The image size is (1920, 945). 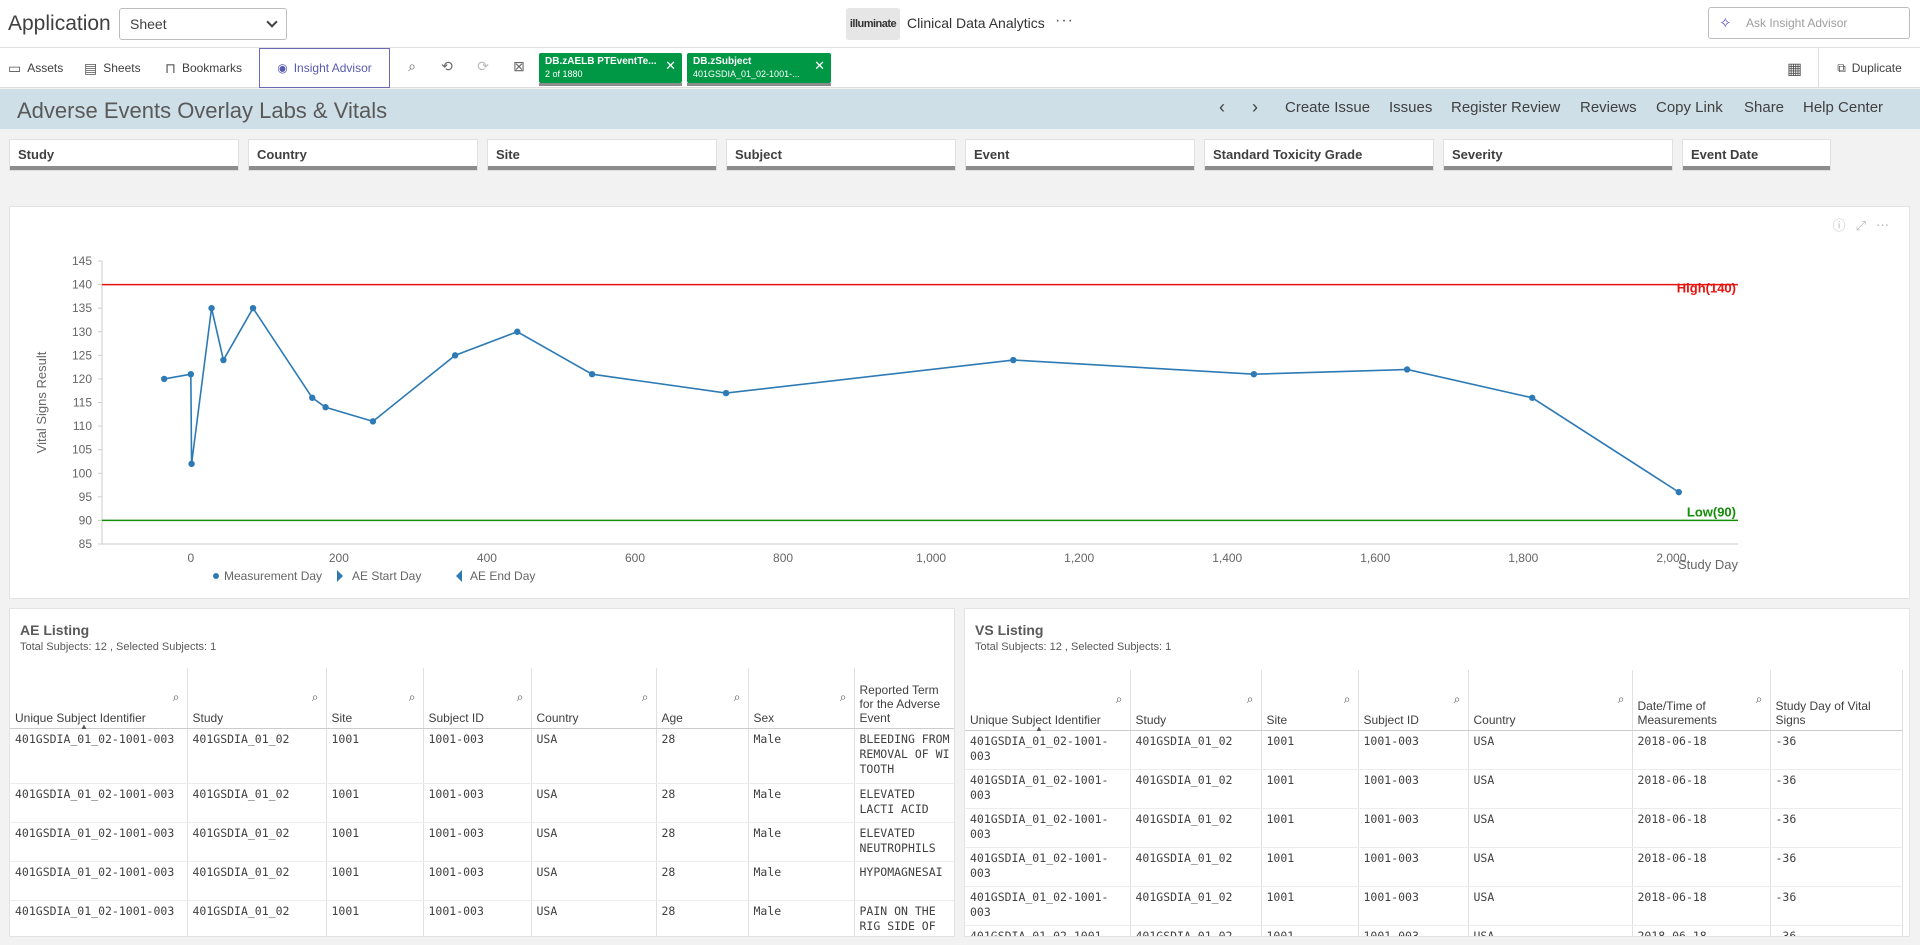 I want to click on column-header: Age ⌕, so click(x=702, y=698).